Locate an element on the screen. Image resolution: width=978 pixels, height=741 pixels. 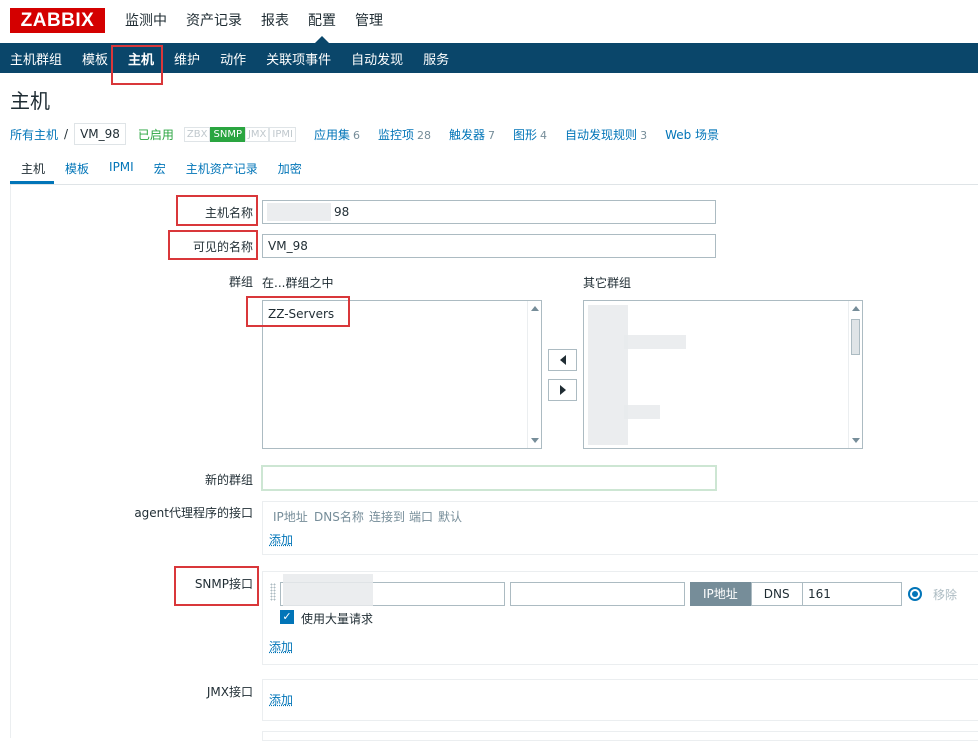
link-items: 监控项 28 is located at coordinates (404, 134).